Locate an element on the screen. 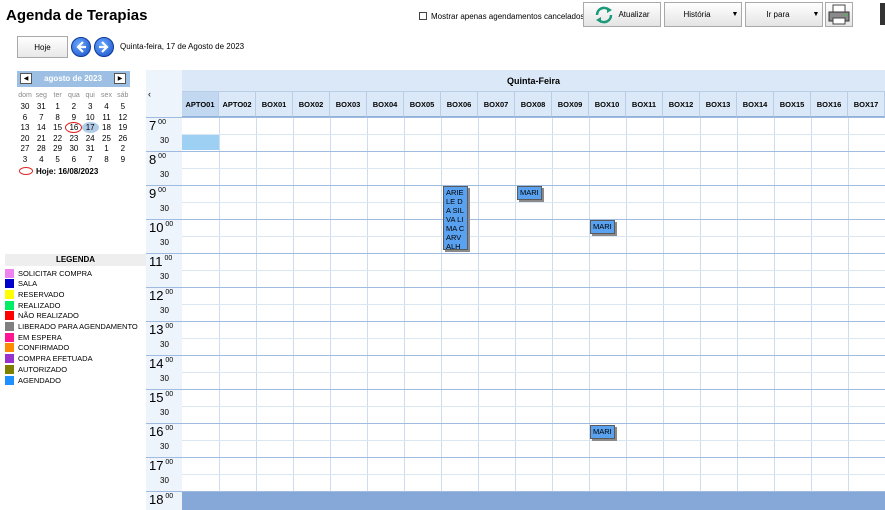  next-day-button is located at coordinates (104, 47).